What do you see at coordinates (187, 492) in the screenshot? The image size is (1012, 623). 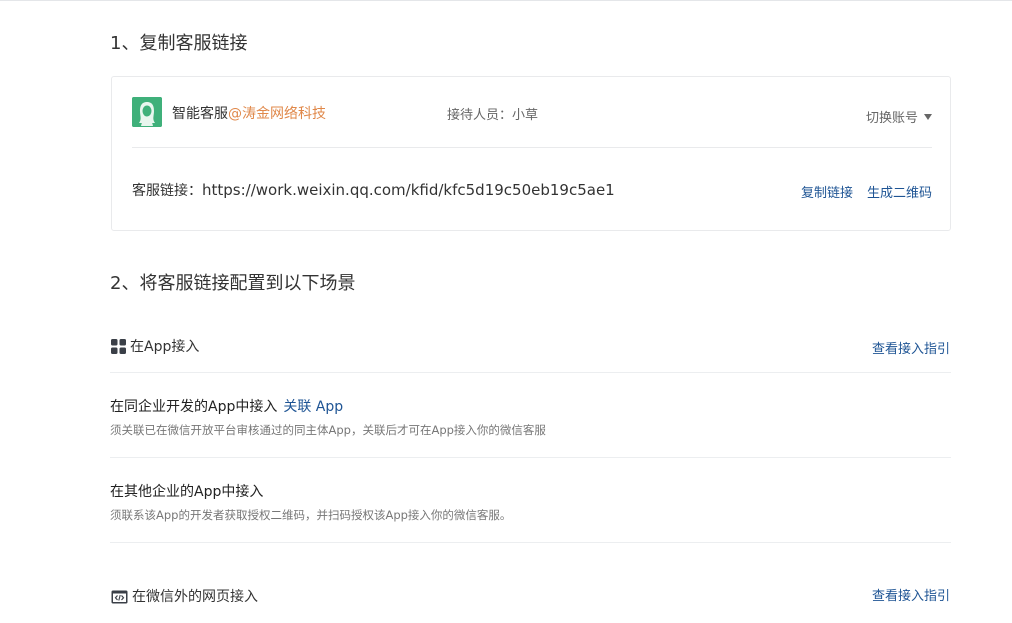 I see `other-corp-app-title: 在其他企业的App中接入` at bounding box center [187, 492].